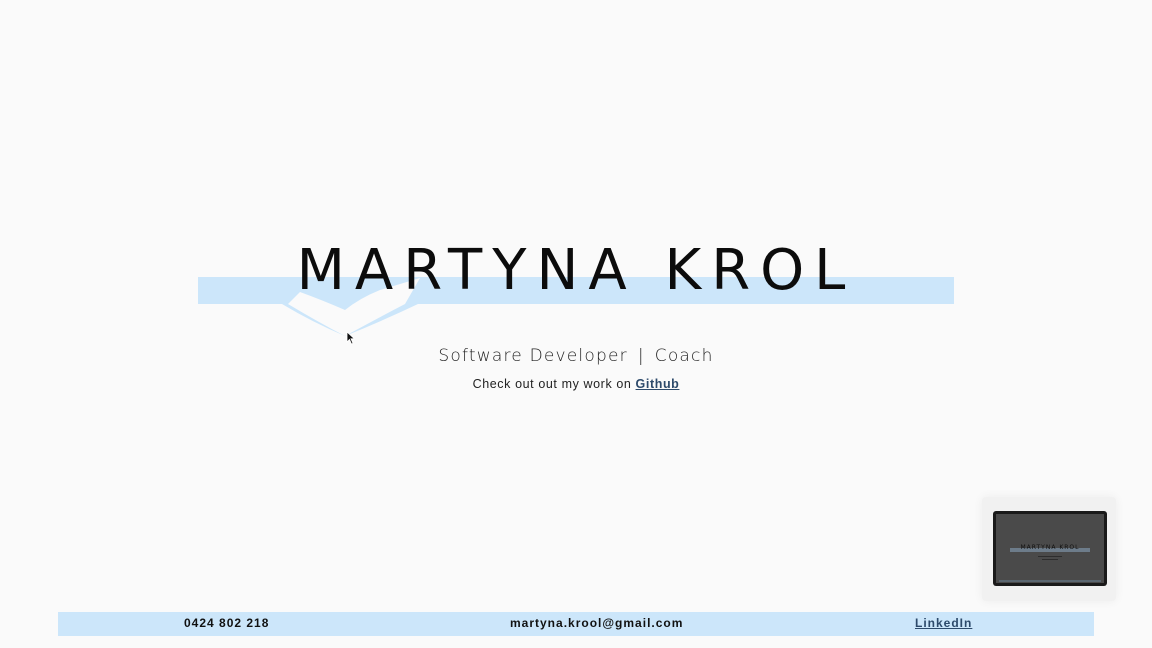  I want to click on thumbnail-footer, so click(1050, 581).